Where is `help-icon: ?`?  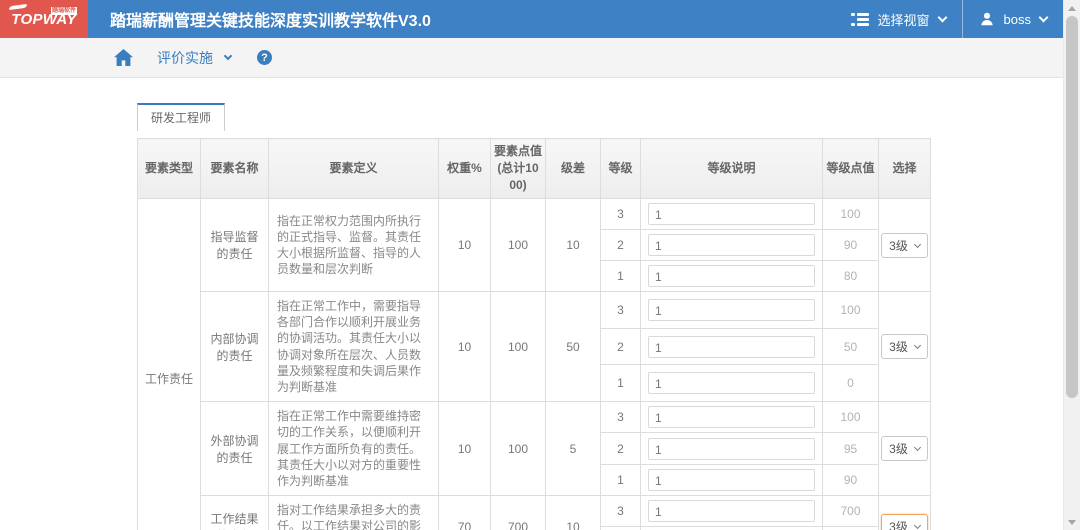
help-icon: ? is located at coordinates (264, 57).